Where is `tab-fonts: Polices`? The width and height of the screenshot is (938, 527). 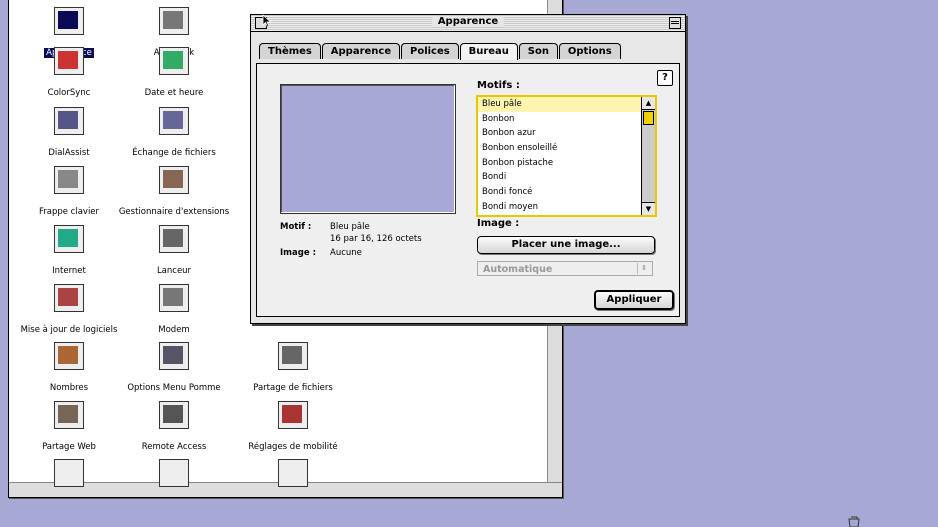 tab-fonts: Polices is located at coordinates (430, 51).